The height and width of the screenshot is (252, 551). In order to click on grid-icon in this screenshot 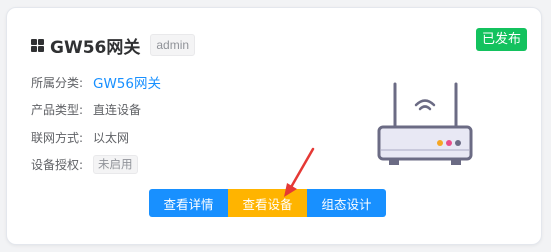, I will do `click(37, 45)`.